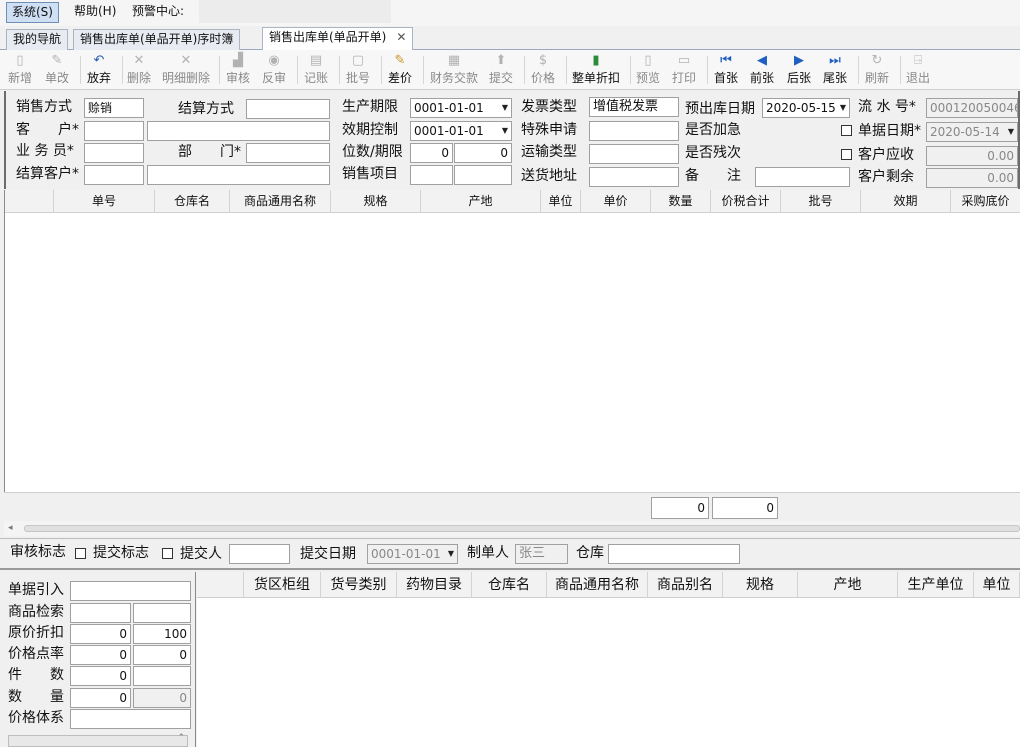  Describe the element at coordinates (100, 655) in the screenshot. I see `price-rate-field: 0` at that location.